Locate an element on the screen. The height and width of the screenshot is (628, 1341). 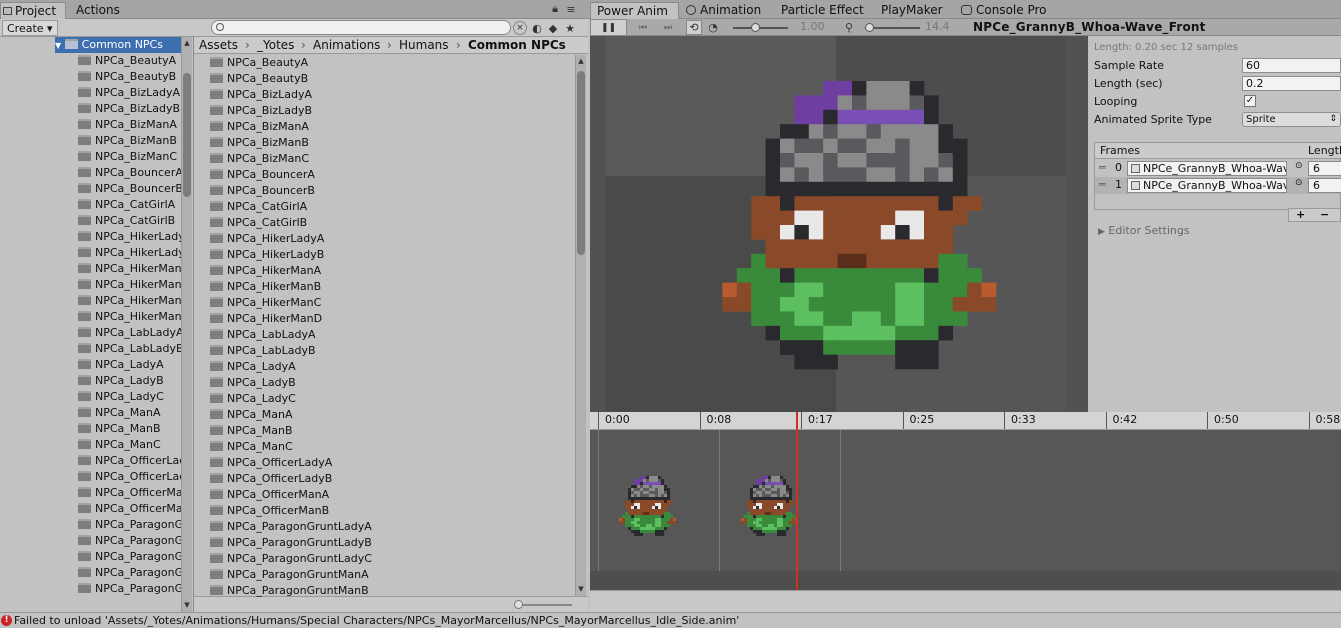
tree-folder-item: NPCa_ParagonGruntLadyA is located at coordinates (129, 525).